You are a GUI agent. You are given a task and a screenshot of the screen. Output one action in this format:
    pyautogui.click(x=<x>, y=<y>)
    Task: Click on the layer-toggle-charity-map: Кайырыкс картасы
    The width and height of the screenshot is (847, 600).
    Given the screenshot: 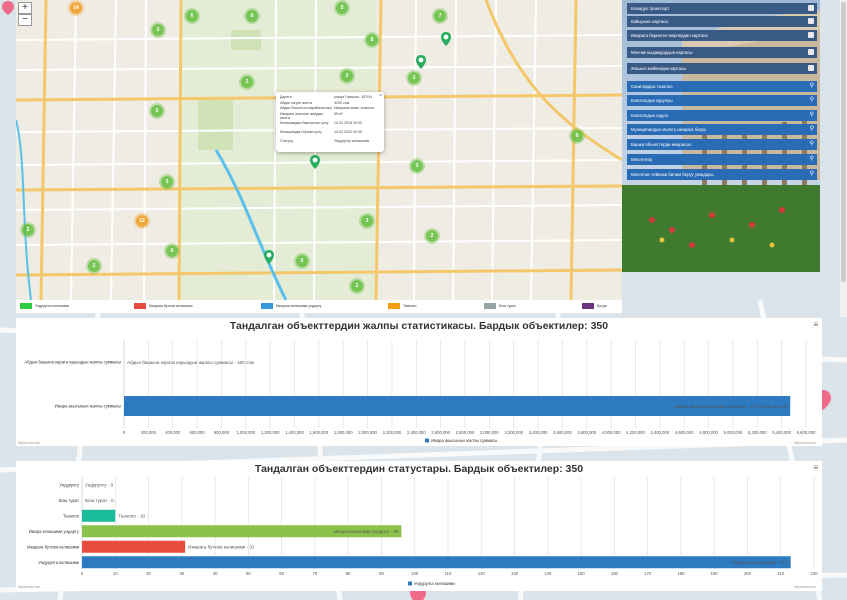 What is the action you would take?
    pyautogui.click(x=722, y=21)
    